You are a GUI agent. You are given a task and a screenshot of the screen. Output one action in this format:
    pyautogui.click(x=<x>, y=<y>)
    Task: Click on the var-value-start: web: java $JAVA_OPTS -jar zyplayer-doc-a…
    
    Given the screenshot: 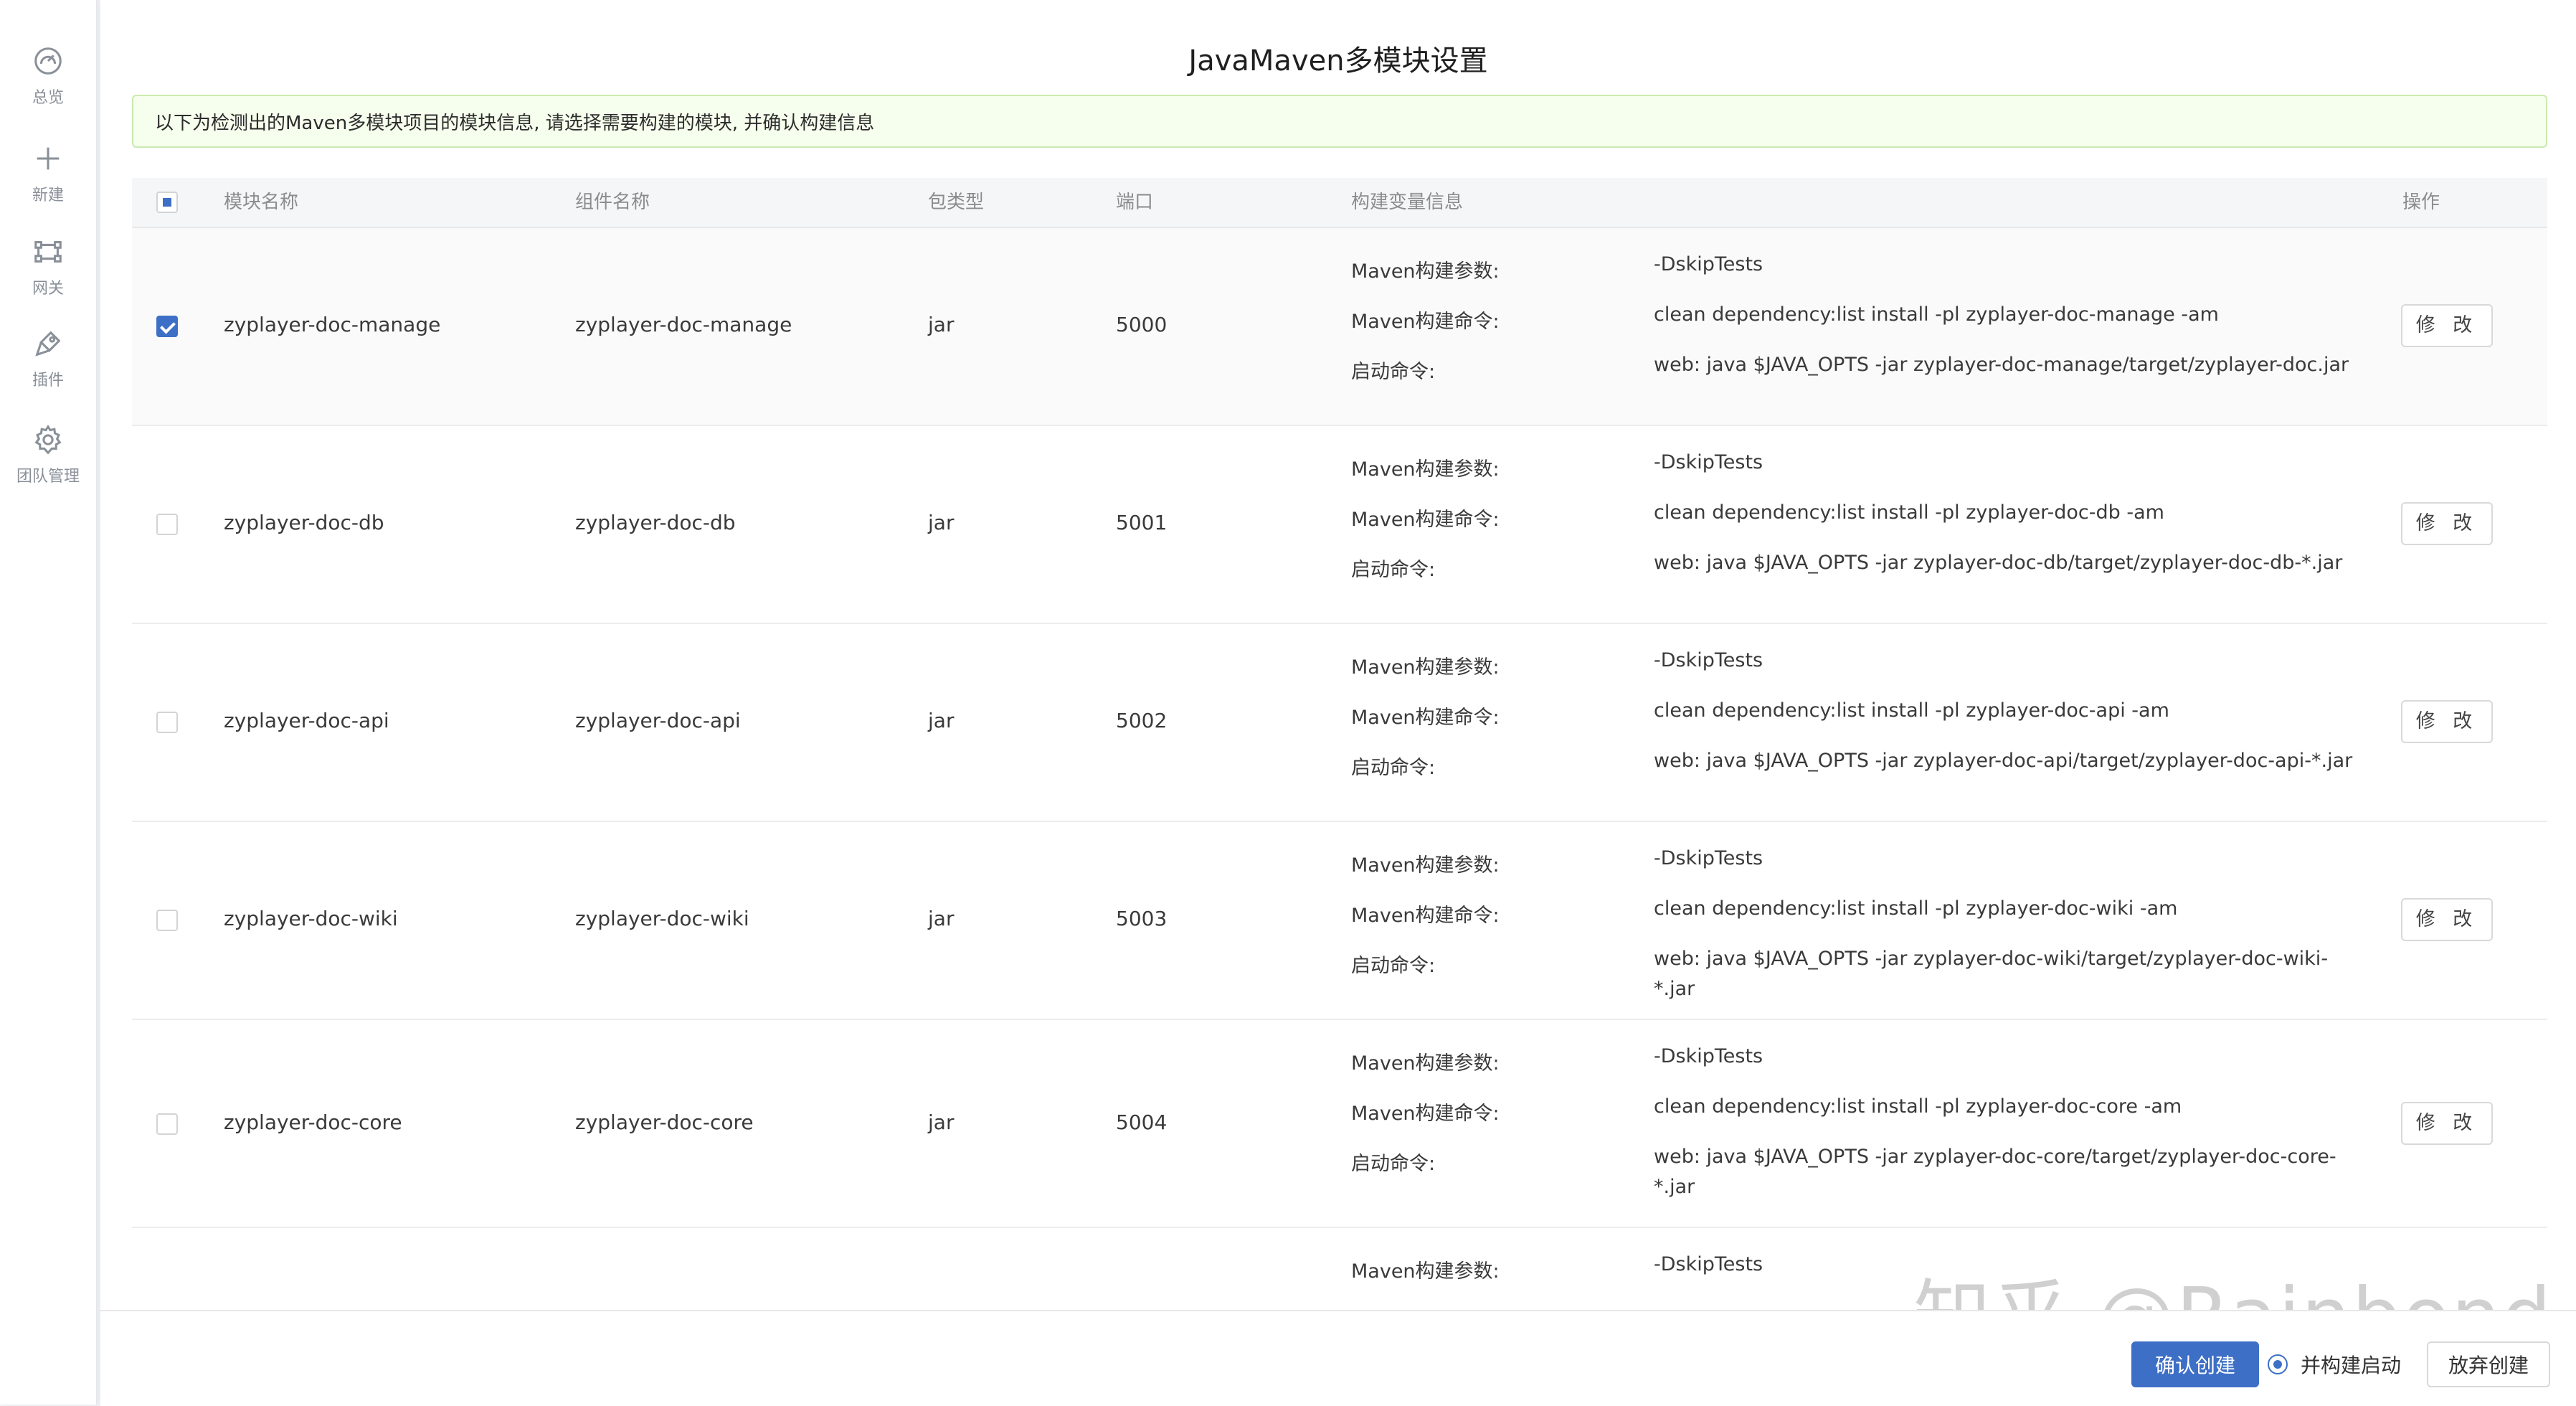 What is the action you would take?
    pyautogui.click(x=2003, y=761)
    